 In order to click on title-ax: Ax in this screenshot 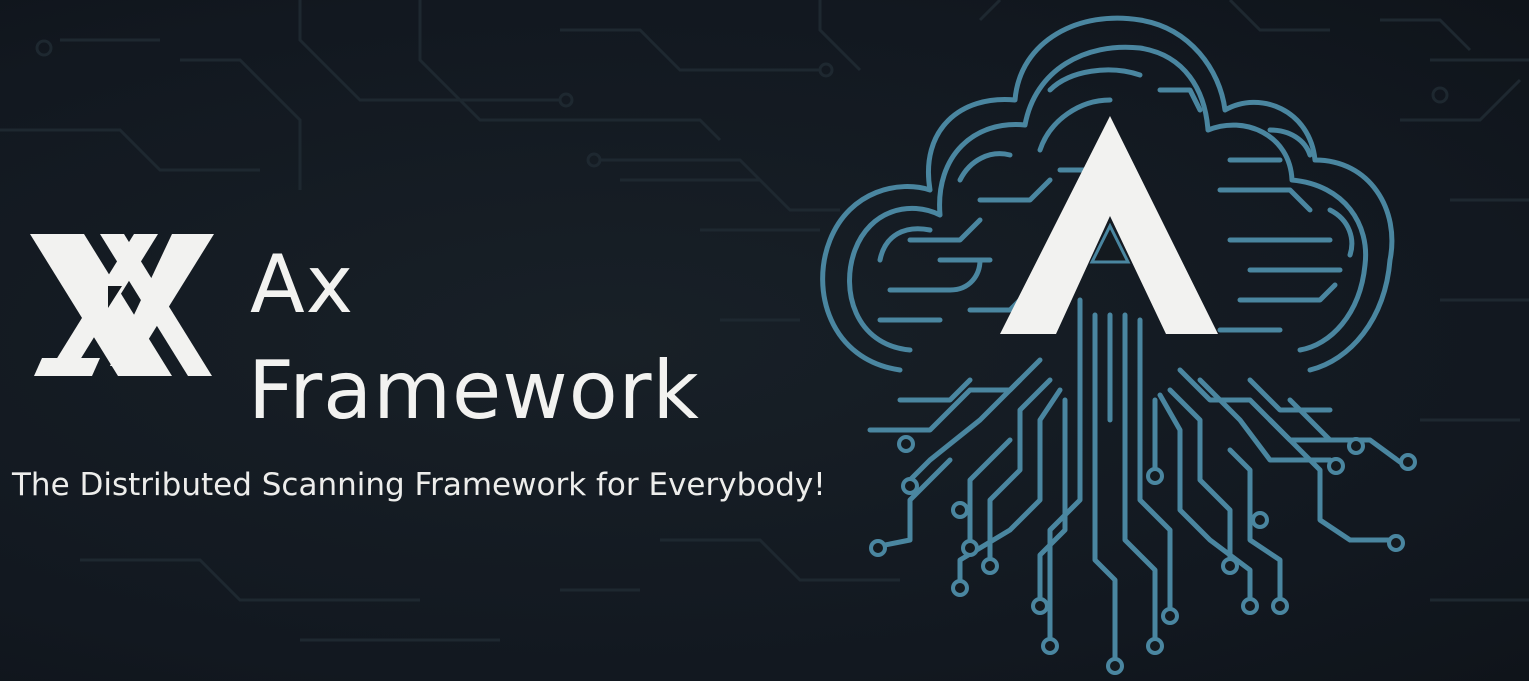, I will do `click(302, 284)`.